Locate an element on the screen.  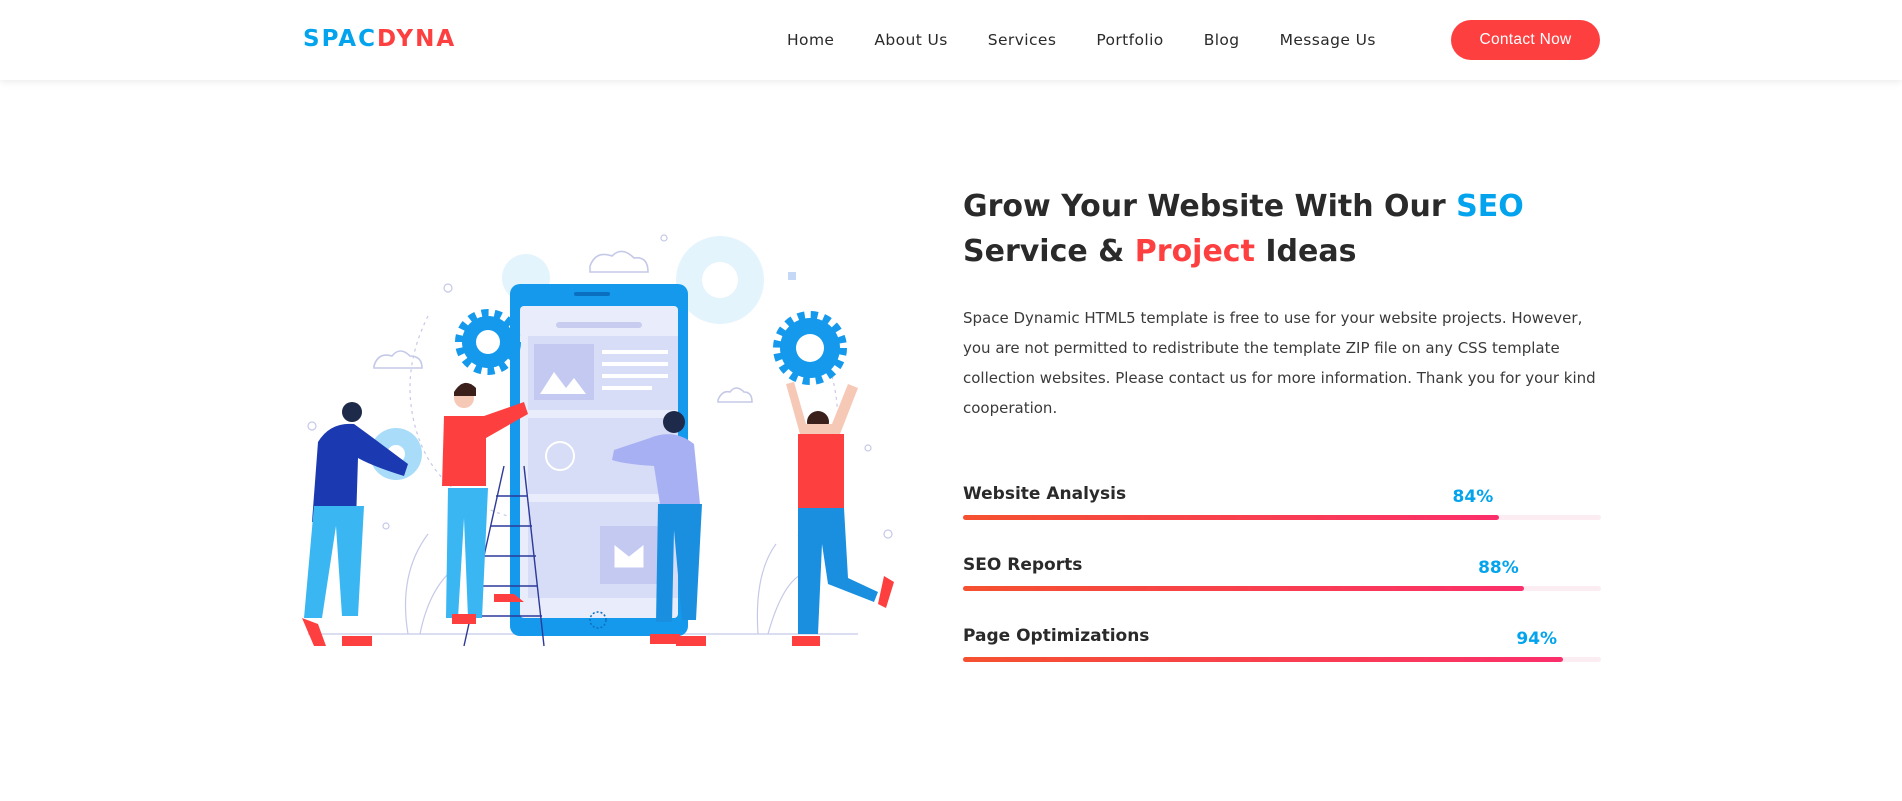
contact-now-button: Contact Now is located at coordinates (1525, 40).